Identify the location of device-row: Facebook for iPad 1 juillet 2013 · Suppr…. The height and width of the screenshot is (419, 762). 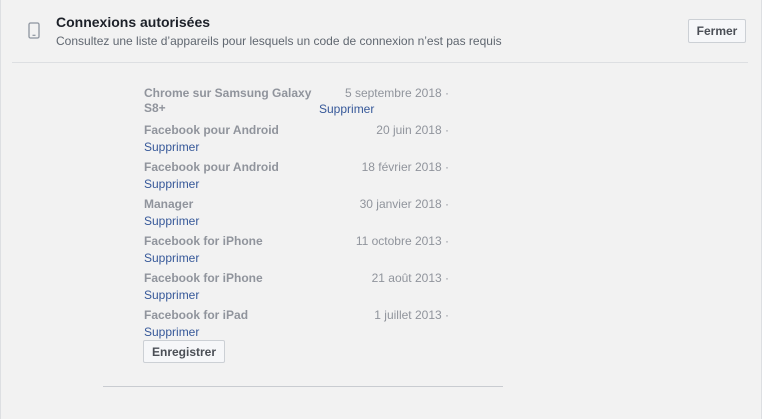
(381, 326).